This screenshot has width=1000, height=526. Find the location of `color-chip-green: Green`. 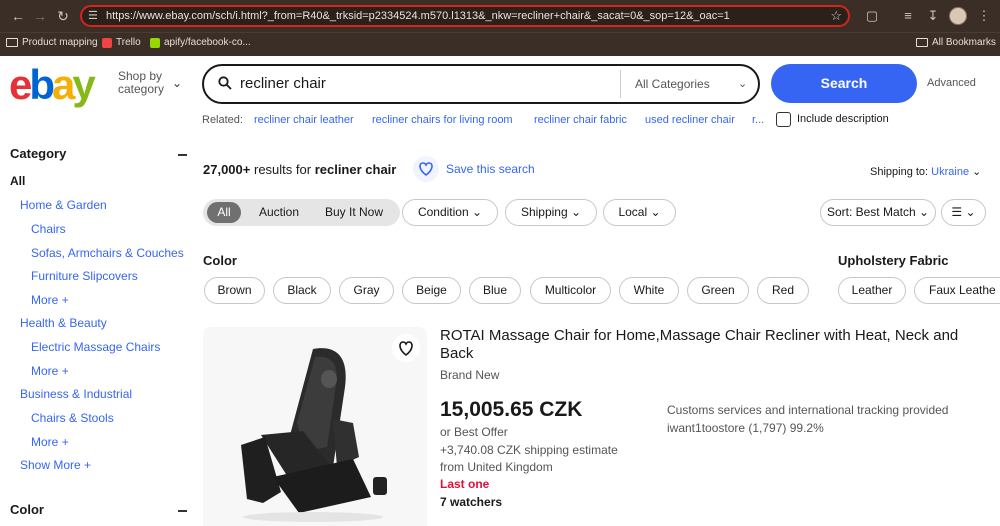

color-chip-green: Green is located at coordinates (718, 290).